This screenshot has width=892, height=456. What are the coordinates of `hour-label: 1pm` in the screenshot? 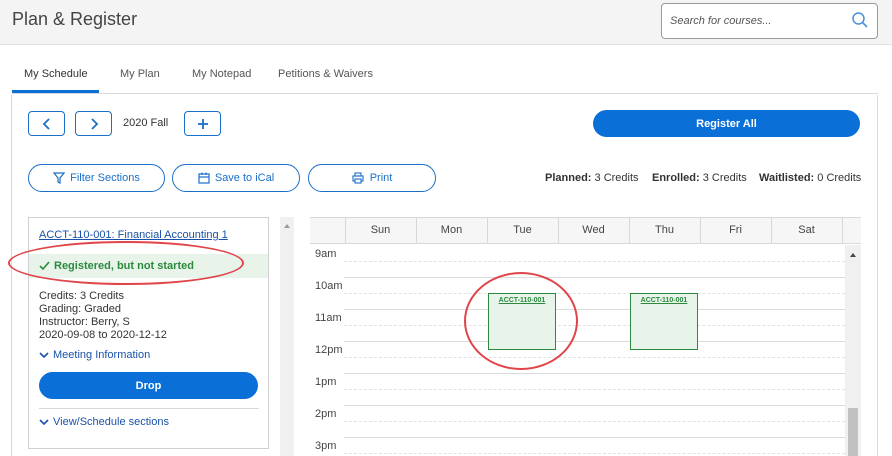 It's located at (326, 382).